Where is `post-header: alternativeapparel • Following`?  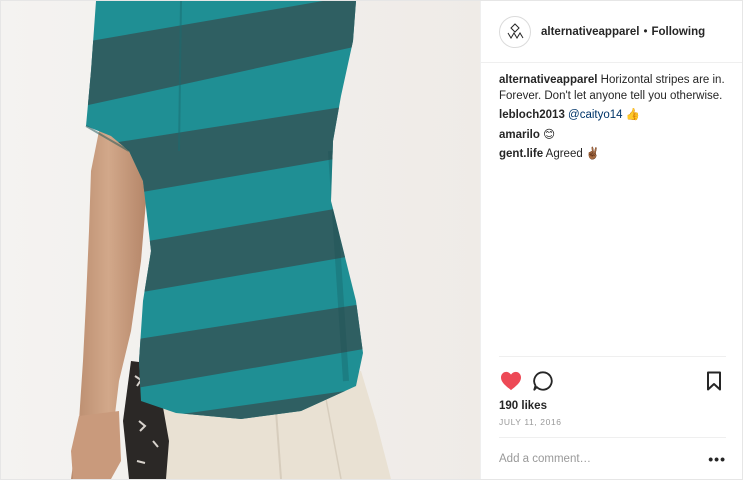
post-header: alternativeapparel • Following is located at coordinates (611, 32).